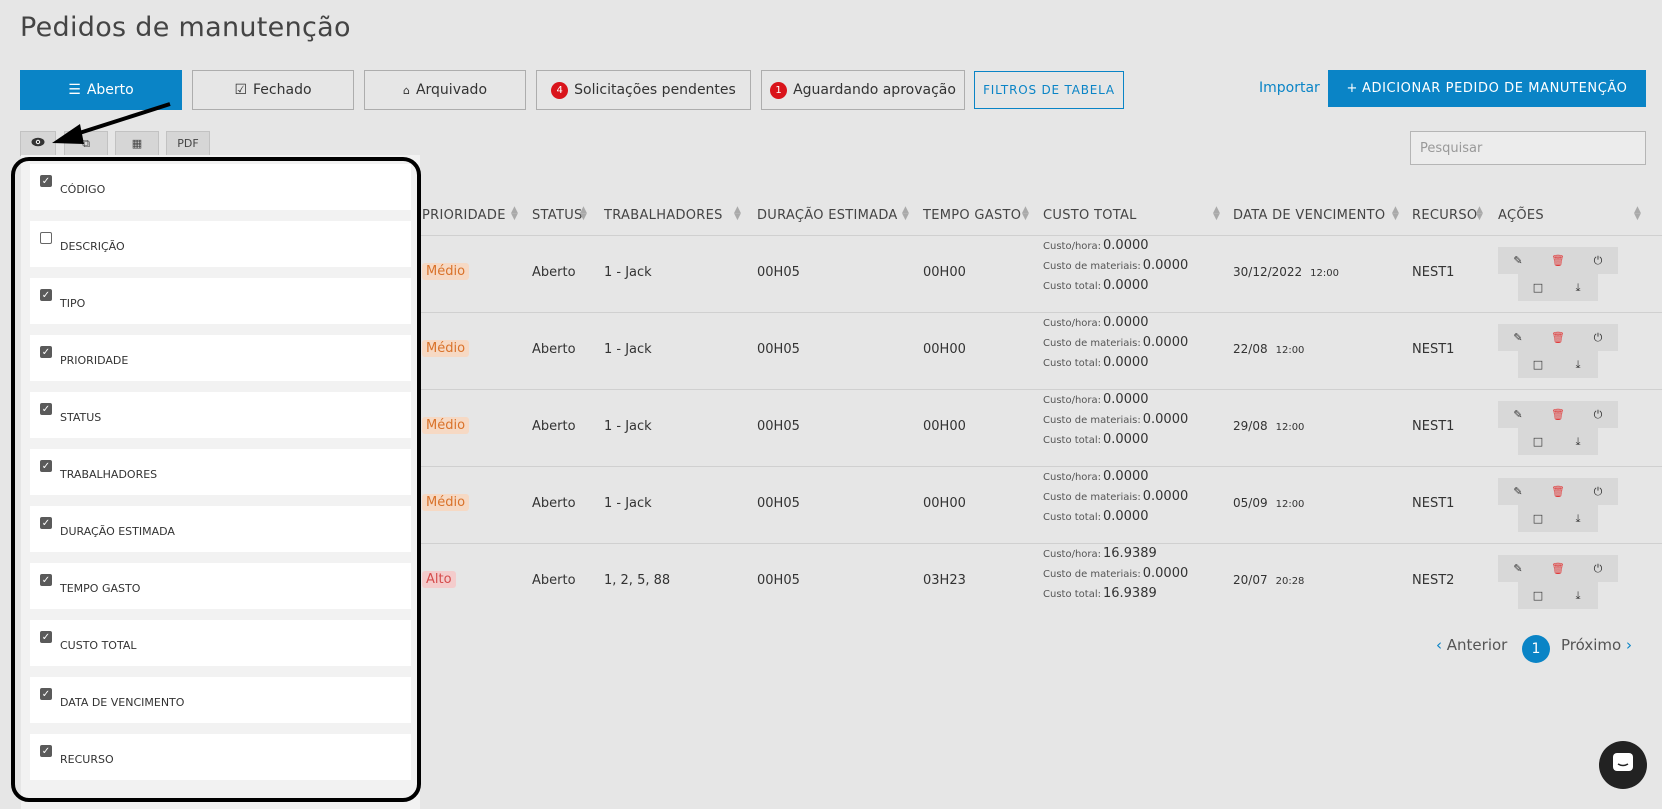 The height and width of the screenshot is (809, 1662). I want to click on header-status: STATUS, so click(557, 215).